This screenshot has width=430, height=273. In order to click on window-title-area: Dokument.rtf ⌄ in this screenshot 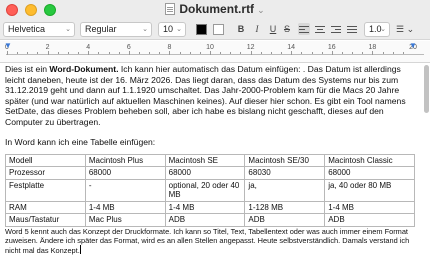, I will do `click(215, 9)`.